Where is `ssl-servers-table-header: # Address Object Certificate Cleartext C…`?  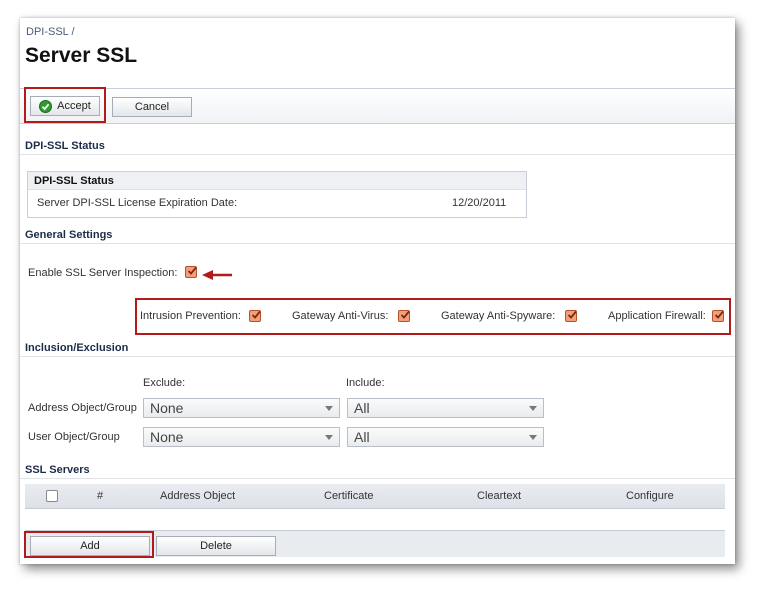
ssl-servers-table-header: # Address Object Certificate Cleartext C… is located at coordinates (375, 496).